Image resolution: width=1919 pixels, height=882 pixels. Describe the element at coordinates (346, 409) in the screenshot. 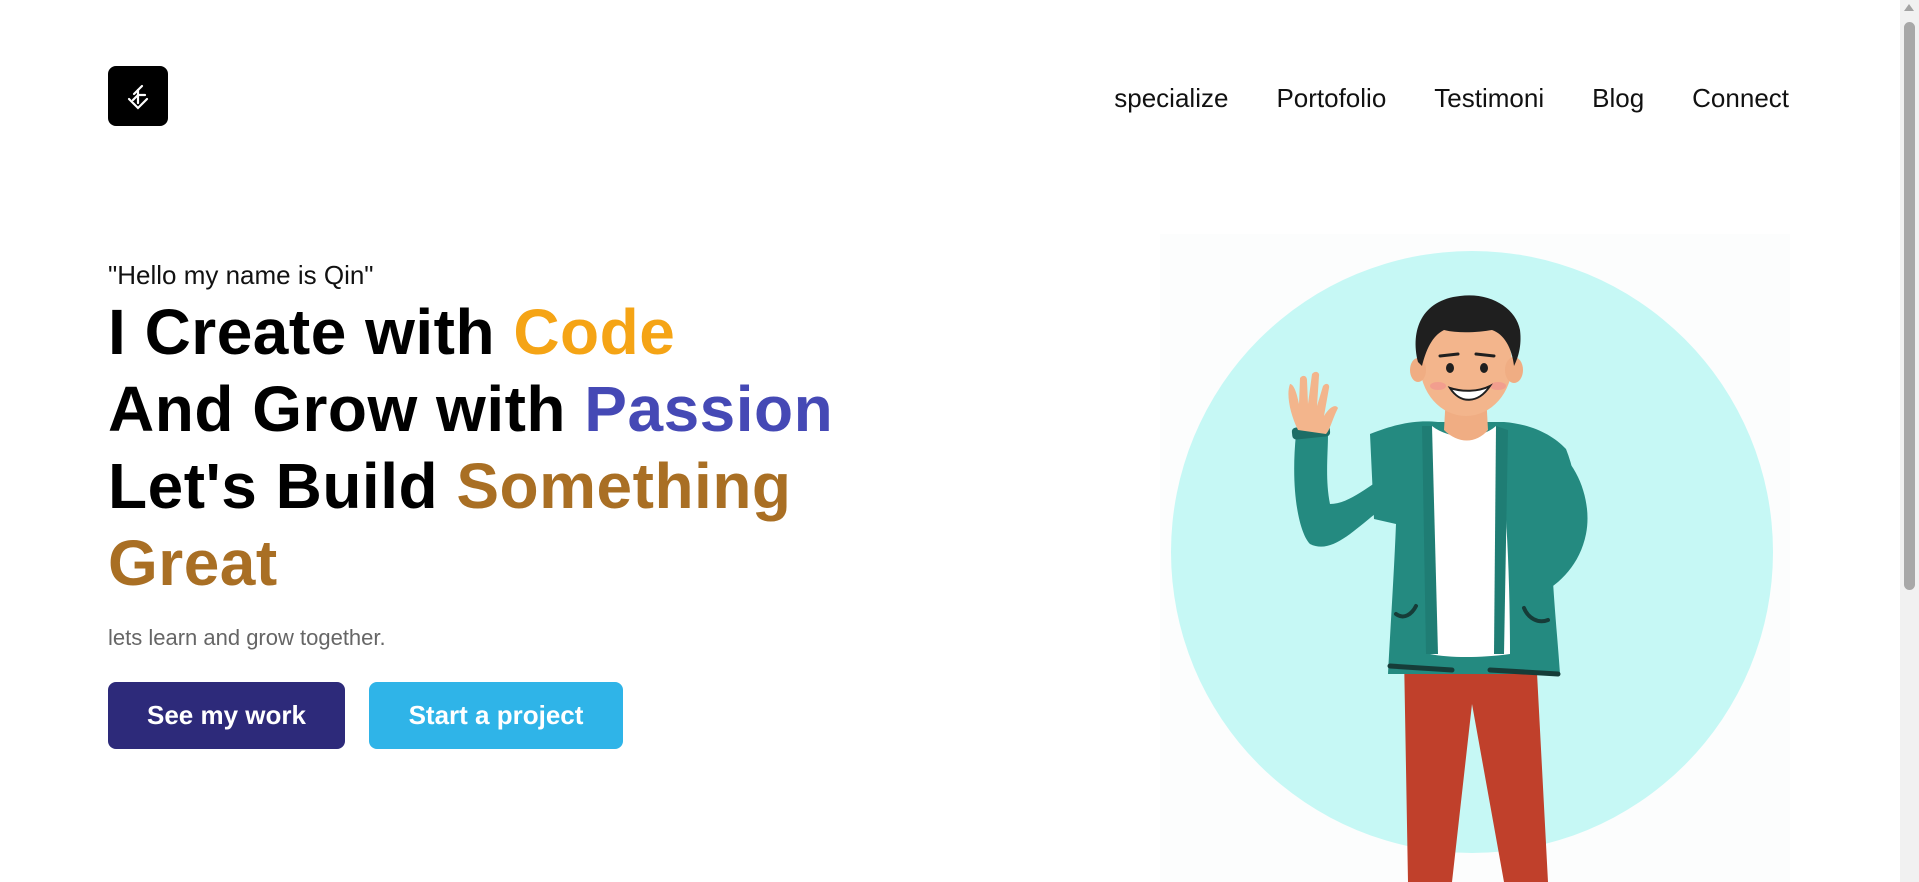

I see `headline-line-2-text: And Grow with` at that location.